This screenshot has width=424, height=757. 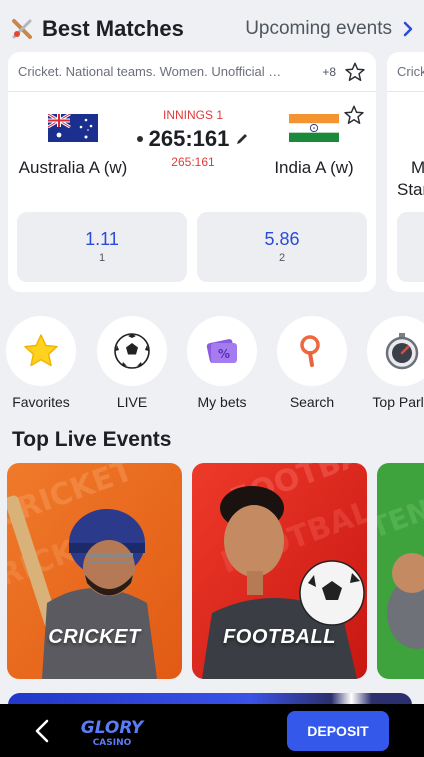 I want to click on bottom-bar: GLORY CASINO DEPOSIT, so click(x=212, y=730).